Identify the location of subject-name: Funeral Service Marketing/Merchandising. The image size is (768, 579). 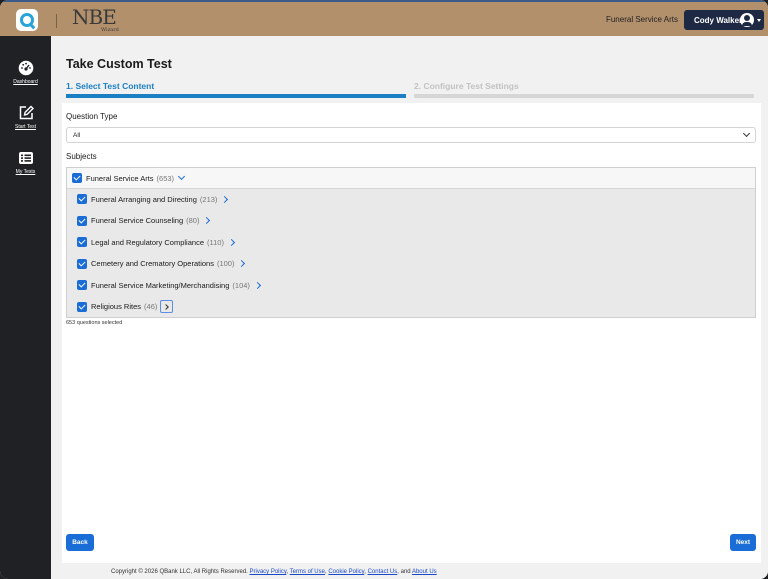
(160, 285).